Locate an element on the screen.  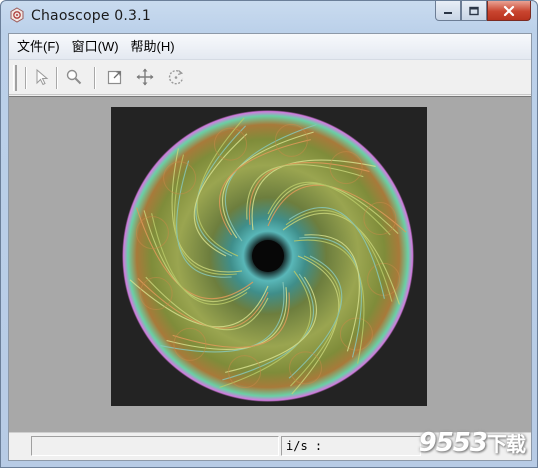
maximize-icon is located at coordinates (474, 10).